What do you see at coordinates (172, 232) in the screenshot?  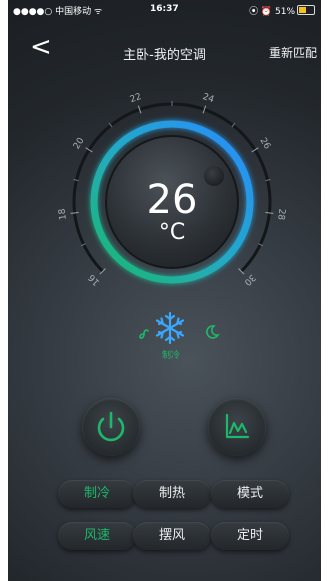 I see `temperature-unit: °C` at bounding box center [172, 232].